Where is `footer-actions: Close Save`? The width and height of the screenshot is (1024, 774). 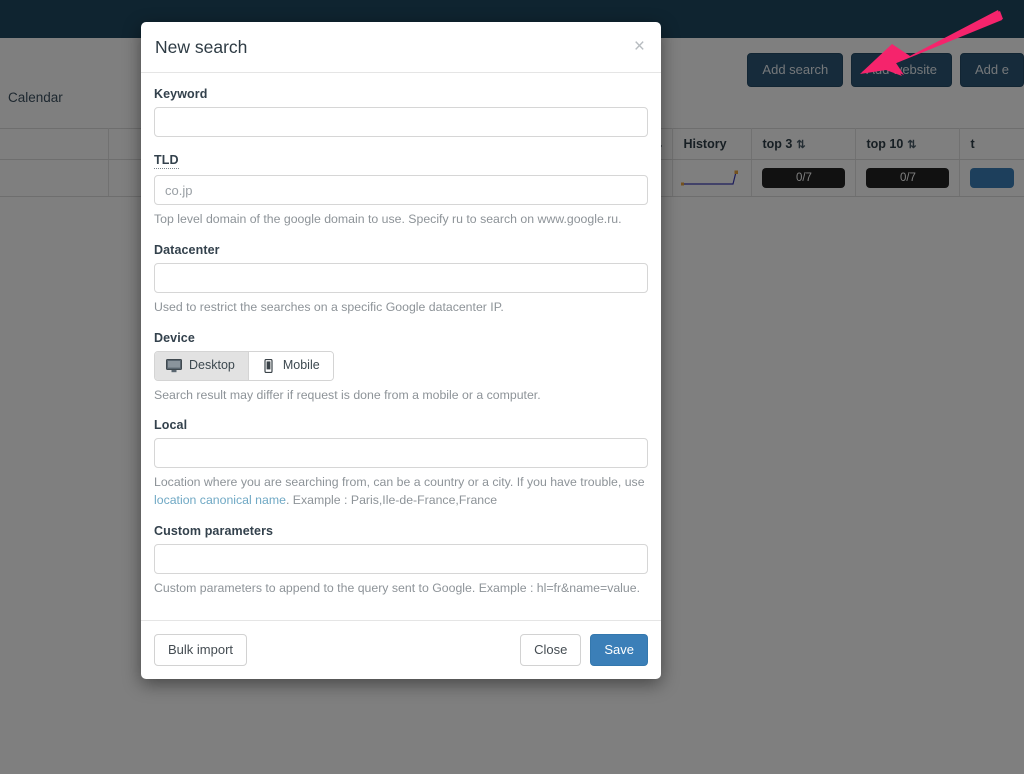
footer-actions: Close Save is located at coordinates (584, 650).